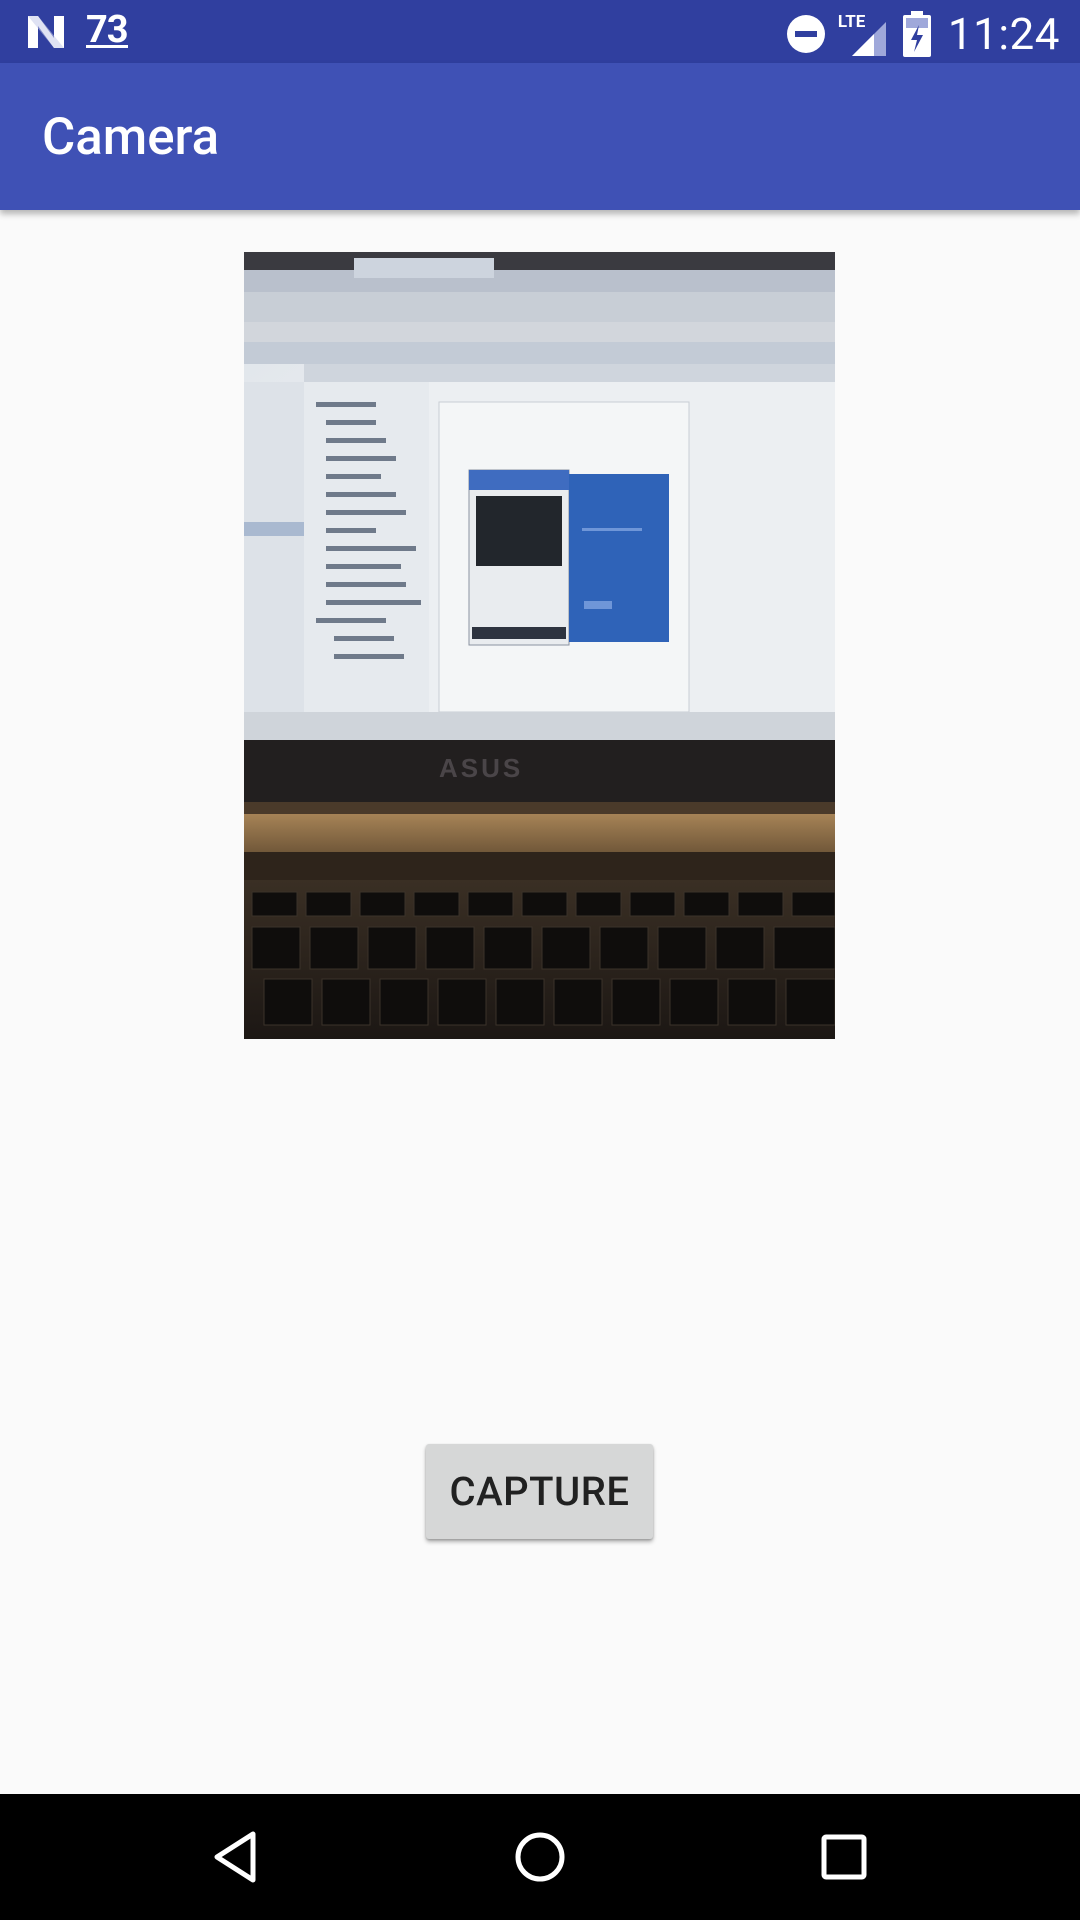 The height and width of the screenshot is (1920, 1080). What do you see at coordinates (863, 34) in the screenshot?
I see `signal-icon: LTE` at bounding box center [863, 34].